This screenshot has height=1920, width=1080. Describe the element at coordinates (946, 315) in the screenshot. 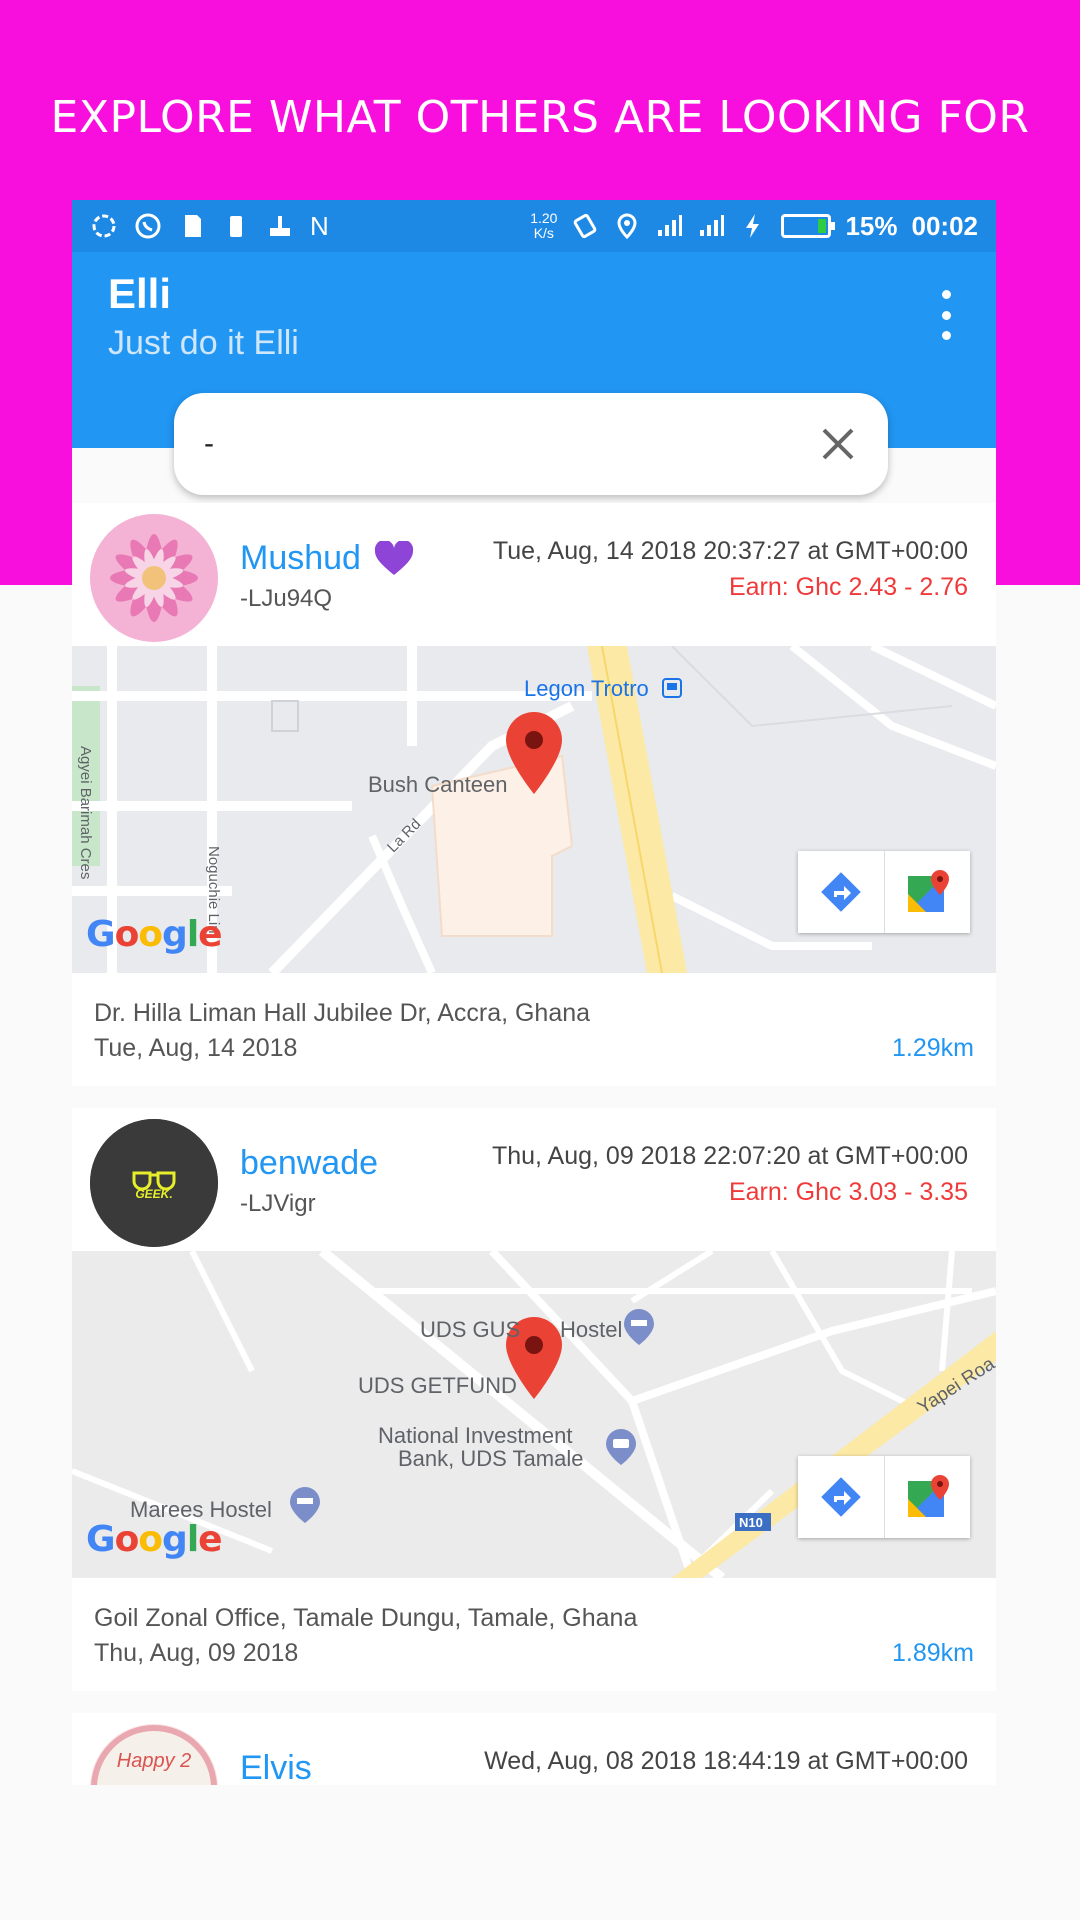

I see `overflow-menu-icon` at that location.